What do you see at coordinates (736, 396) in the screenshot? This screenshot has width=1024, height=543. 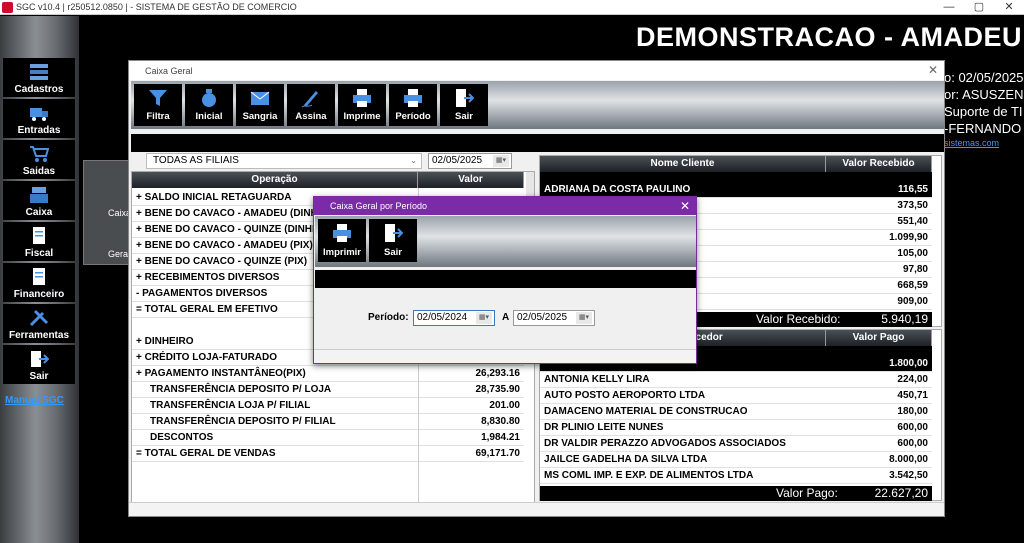 I see `table-row: AUTO POSTO AEROPORTO LTDA 450,71` at bounding box center [736, 396].